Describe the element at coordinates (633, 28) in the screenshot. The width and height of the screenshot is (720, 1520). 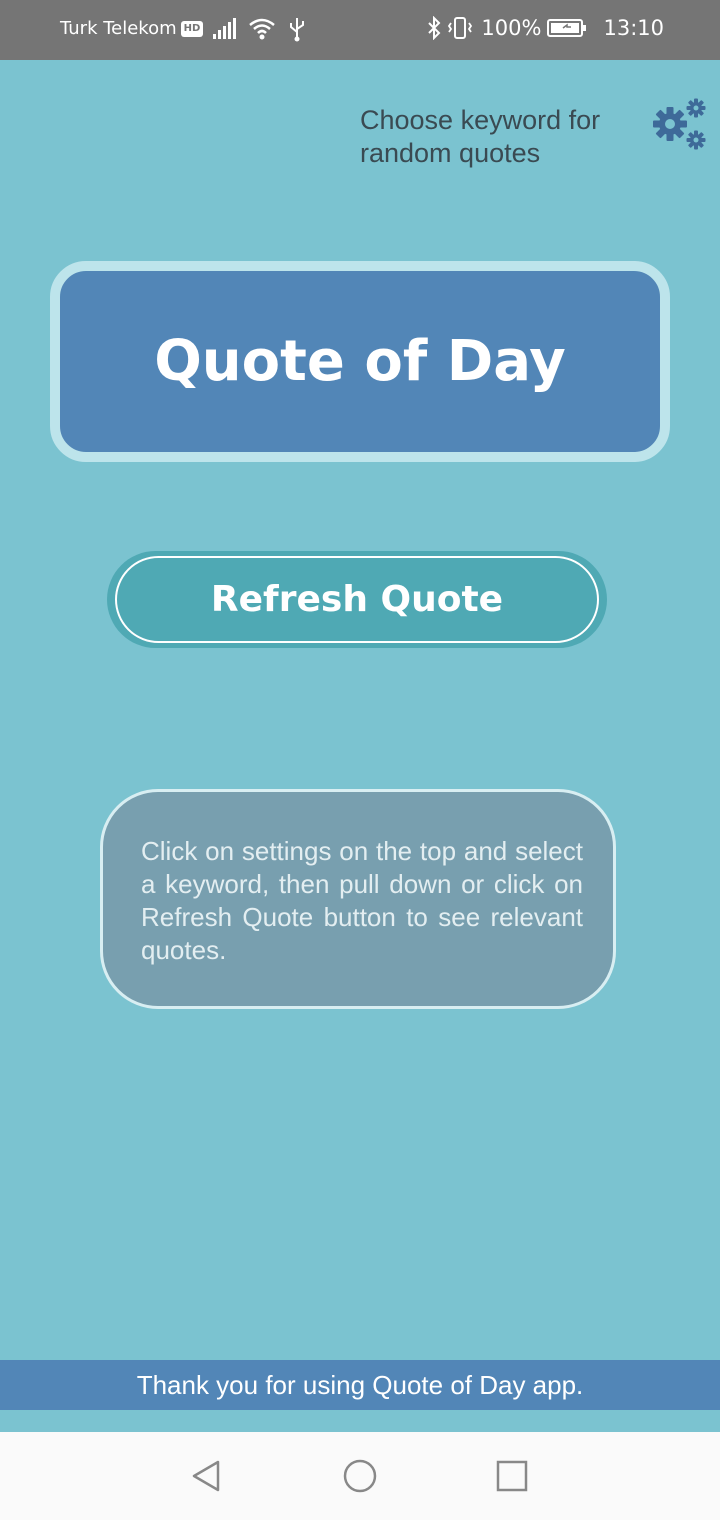
I see `clock: 13:10` at that location.